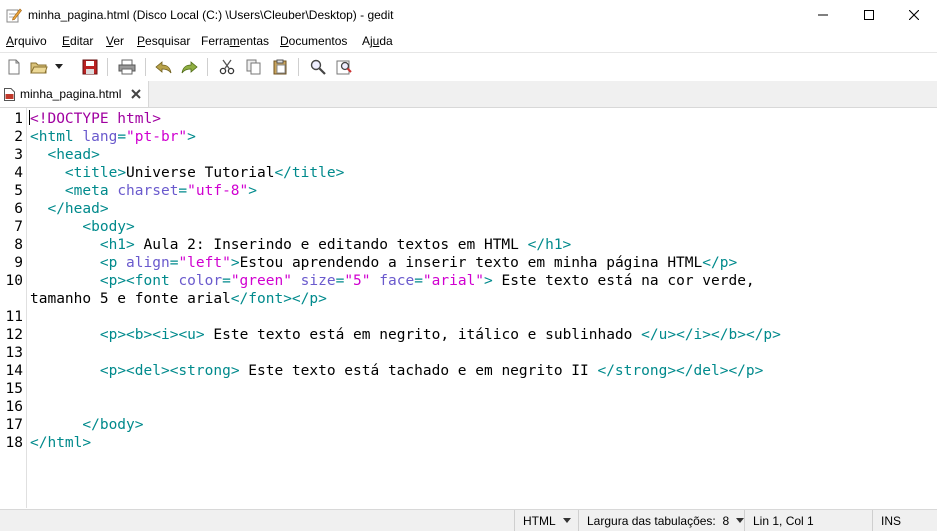 Image resolution: width=937 pixels, height=531 pixels. I want to click on menu-ajuda: Ajuda, so click(377, 41).